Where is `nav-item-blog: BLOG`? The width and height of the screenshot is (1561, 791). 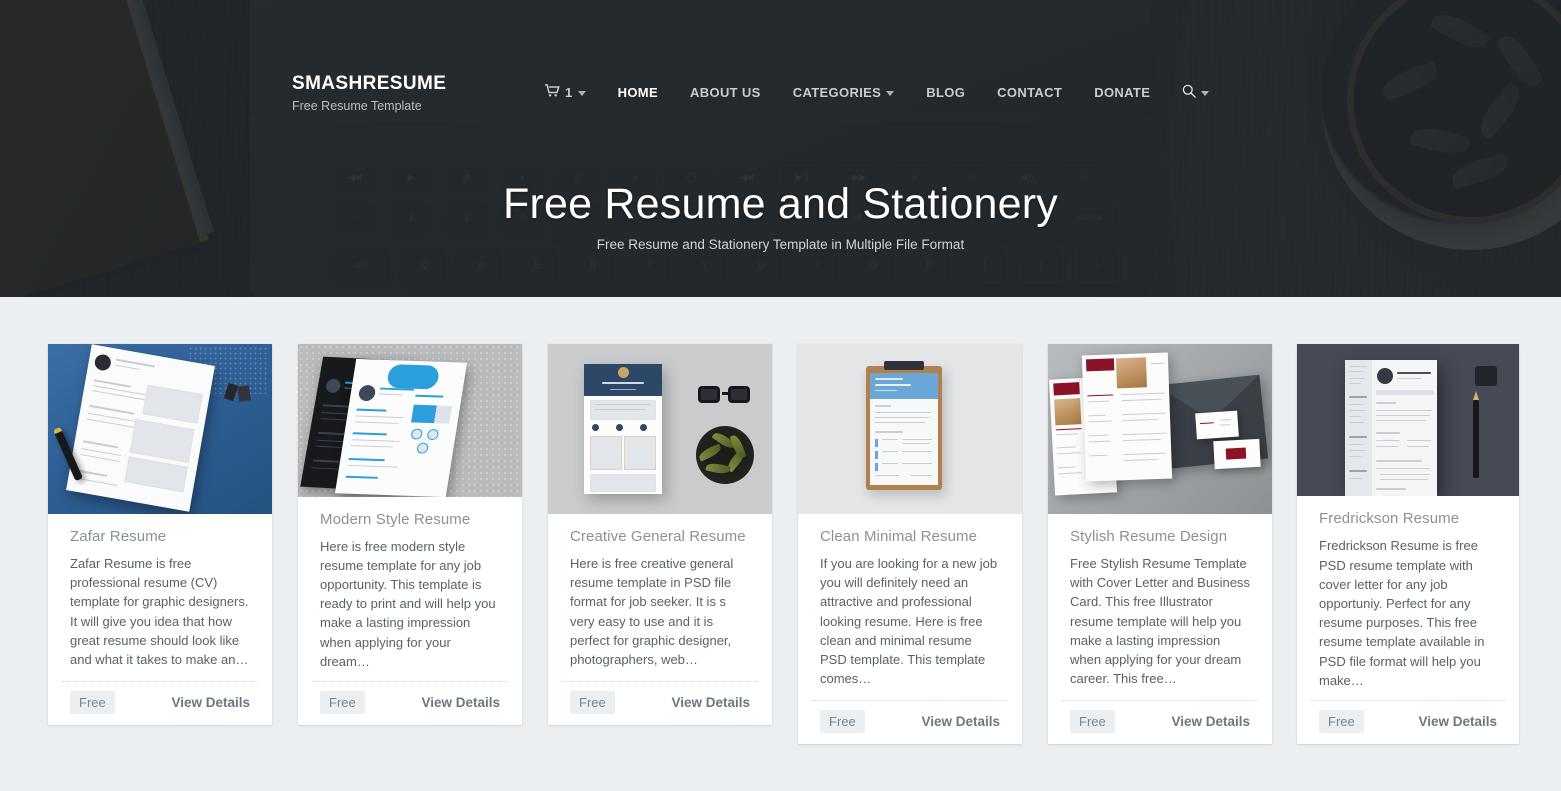
nav-item-blog: BLOG is located at coordinates (945, 92).